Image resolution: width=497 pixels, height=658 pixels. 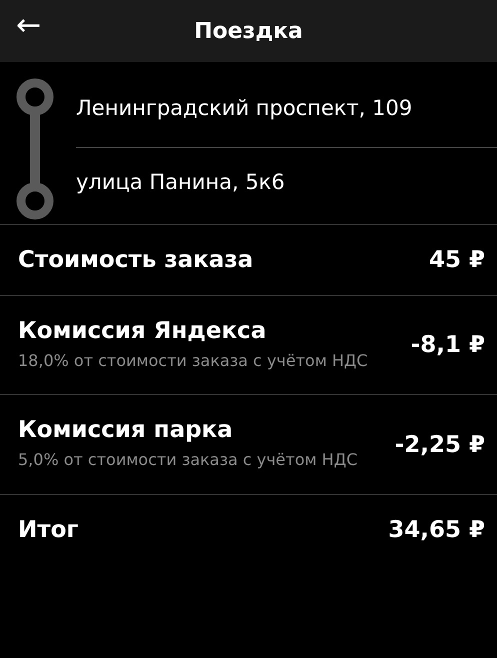 I want to click on row-note: 18,0% от стоимости заказа с учётом НДС, so click(x=193, y=361).